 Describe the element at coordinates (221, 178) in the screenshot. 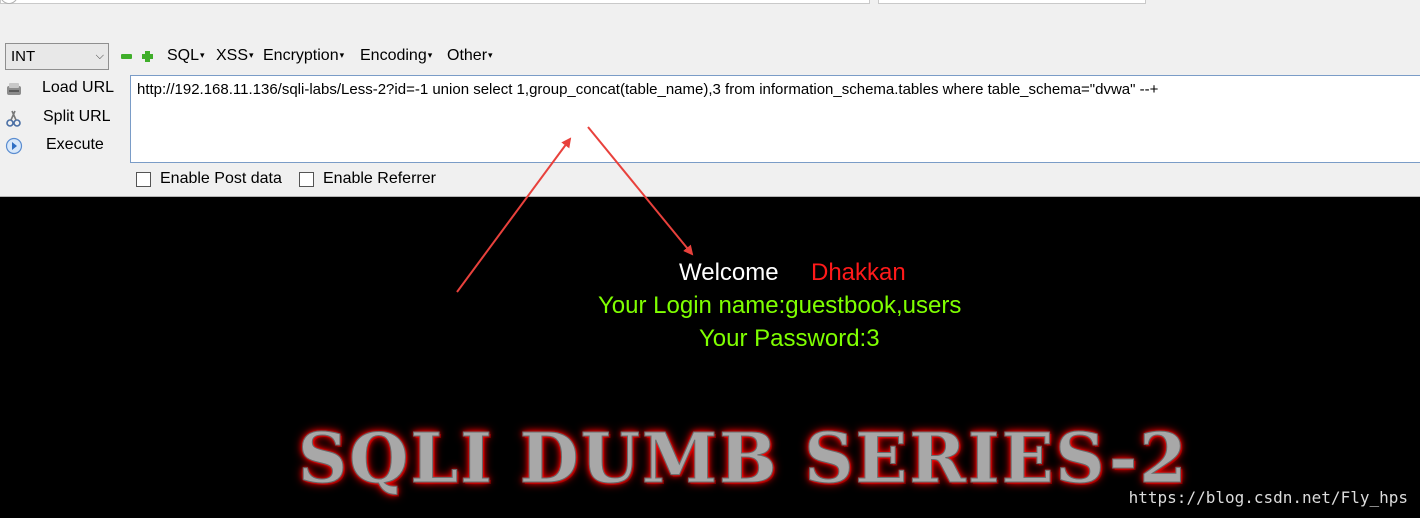

I see `enable-post-label: Enable Post data` at that location.